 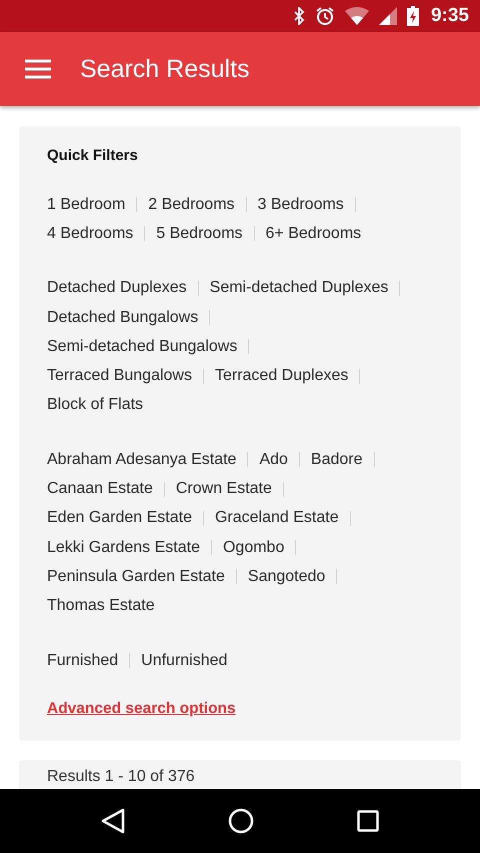 I want to click on filter-link: Semi-detached Duplexes, so click(x=299, y=288).